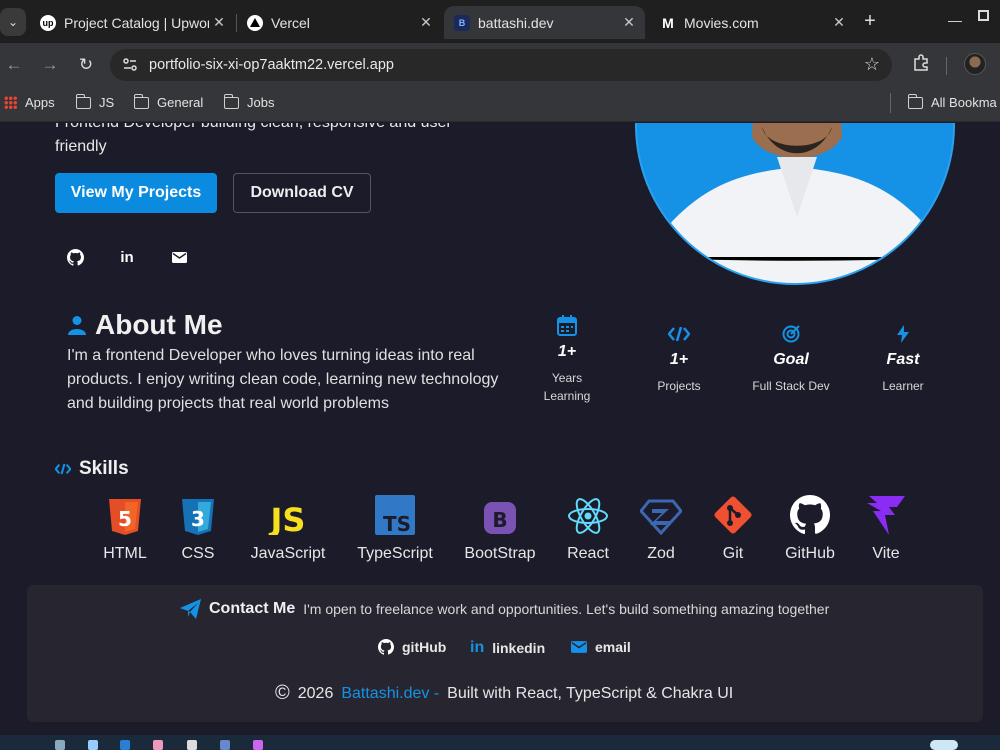 Image resolution: width=1000 pixels, height=750 pixels. I want to click on svg-text: 3, so click(198, 519).